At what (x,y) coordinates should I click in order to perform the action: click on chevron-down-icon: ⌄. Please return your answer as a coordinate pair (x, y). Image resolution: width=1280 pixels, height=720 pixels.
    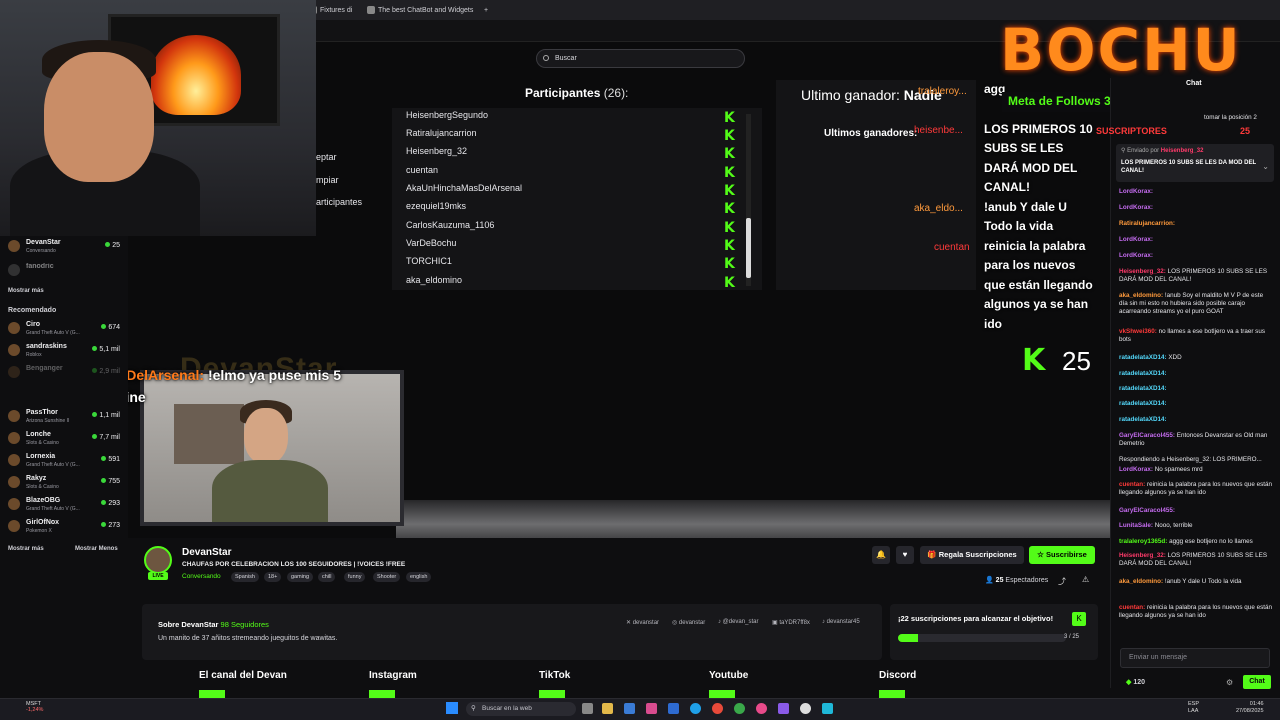
    Looking at the image, I should click on (1265, 166).